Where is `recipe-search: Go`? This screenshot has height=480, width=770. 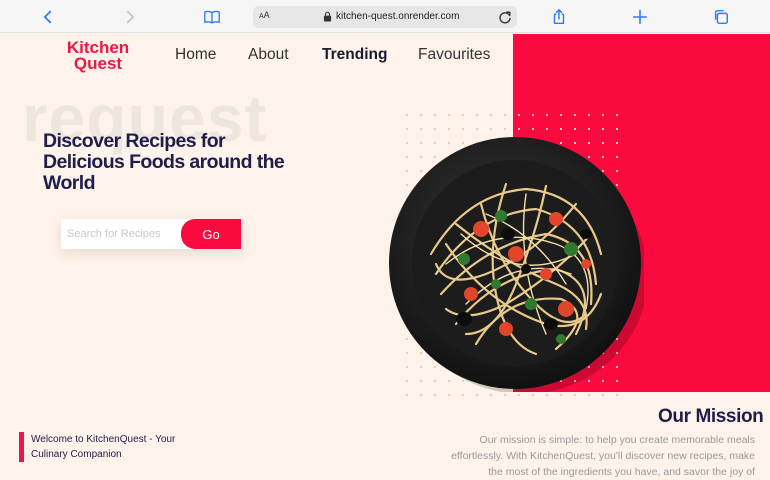 recipe-search: Go is located at coordinates (151, 234).